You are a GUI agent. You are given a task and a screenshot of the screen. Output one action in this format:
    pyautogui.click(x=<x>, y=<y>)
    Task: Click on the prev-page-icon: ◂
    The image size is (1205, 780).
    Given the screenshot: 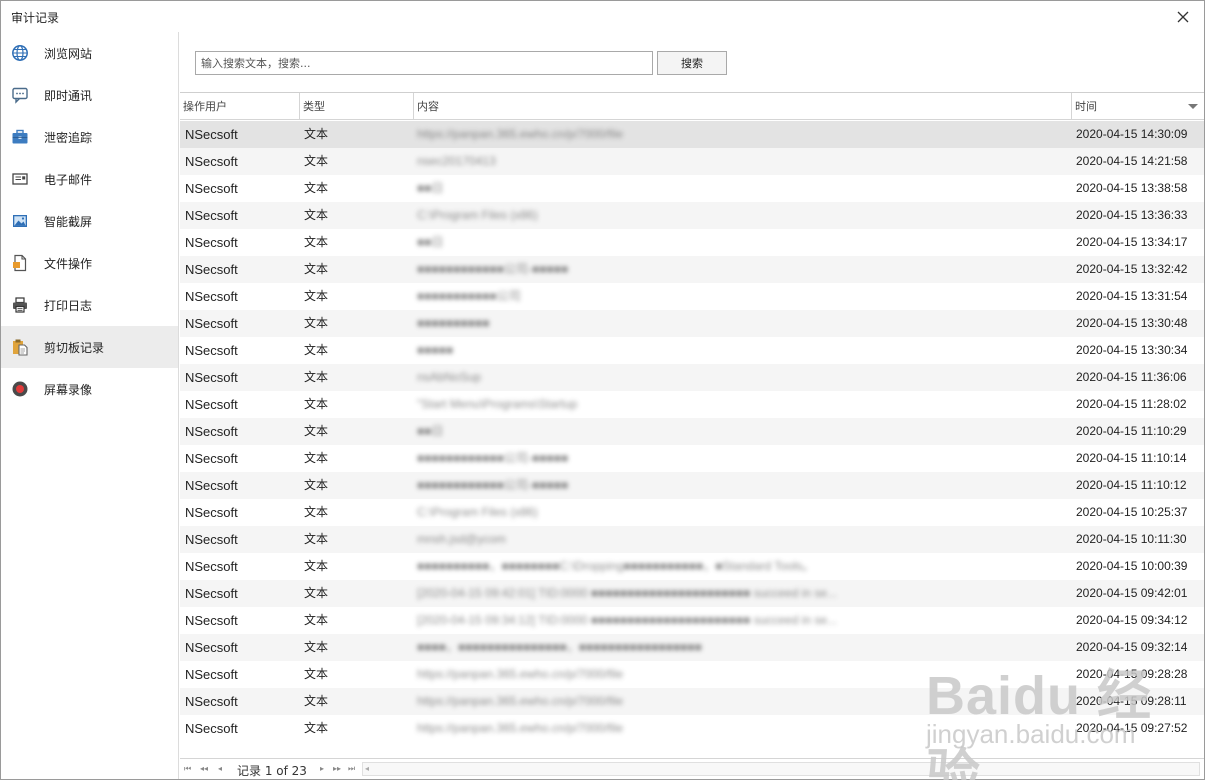 What is the action you would take?
    pyautogui.click(x=220, y=769)
    